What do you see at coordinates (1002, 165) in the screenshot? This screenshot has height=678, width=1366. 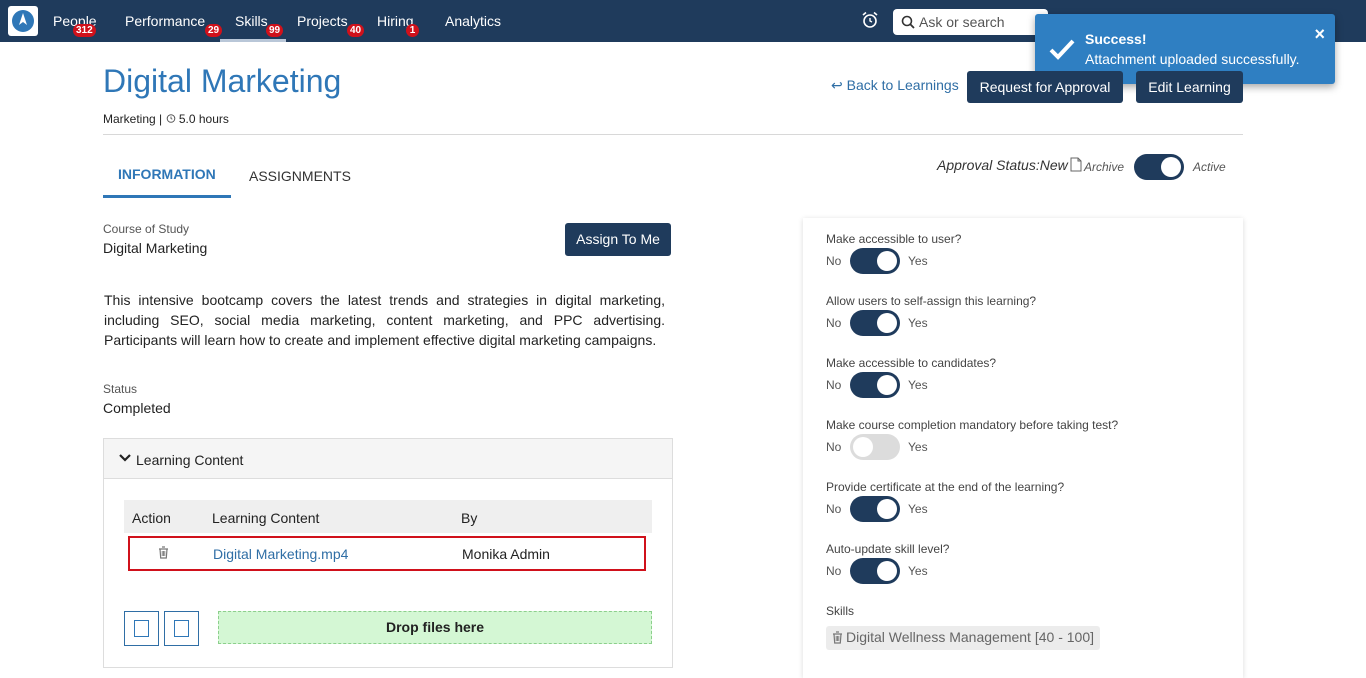 I see `approval-status: Approval Status:New` at bounding box center [1002, 165].